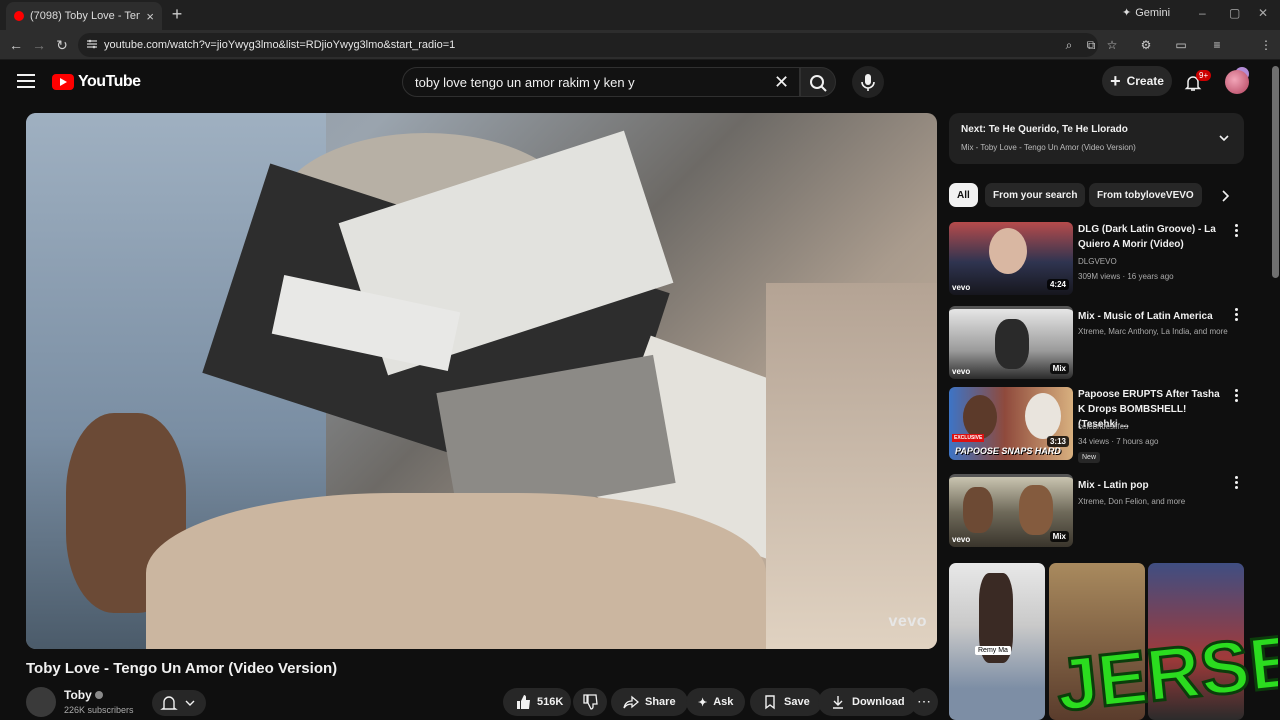 The height and width of the screenshot is (720, 1280). I want to click on extensions-icon: ⚙, so click(1146, 45).